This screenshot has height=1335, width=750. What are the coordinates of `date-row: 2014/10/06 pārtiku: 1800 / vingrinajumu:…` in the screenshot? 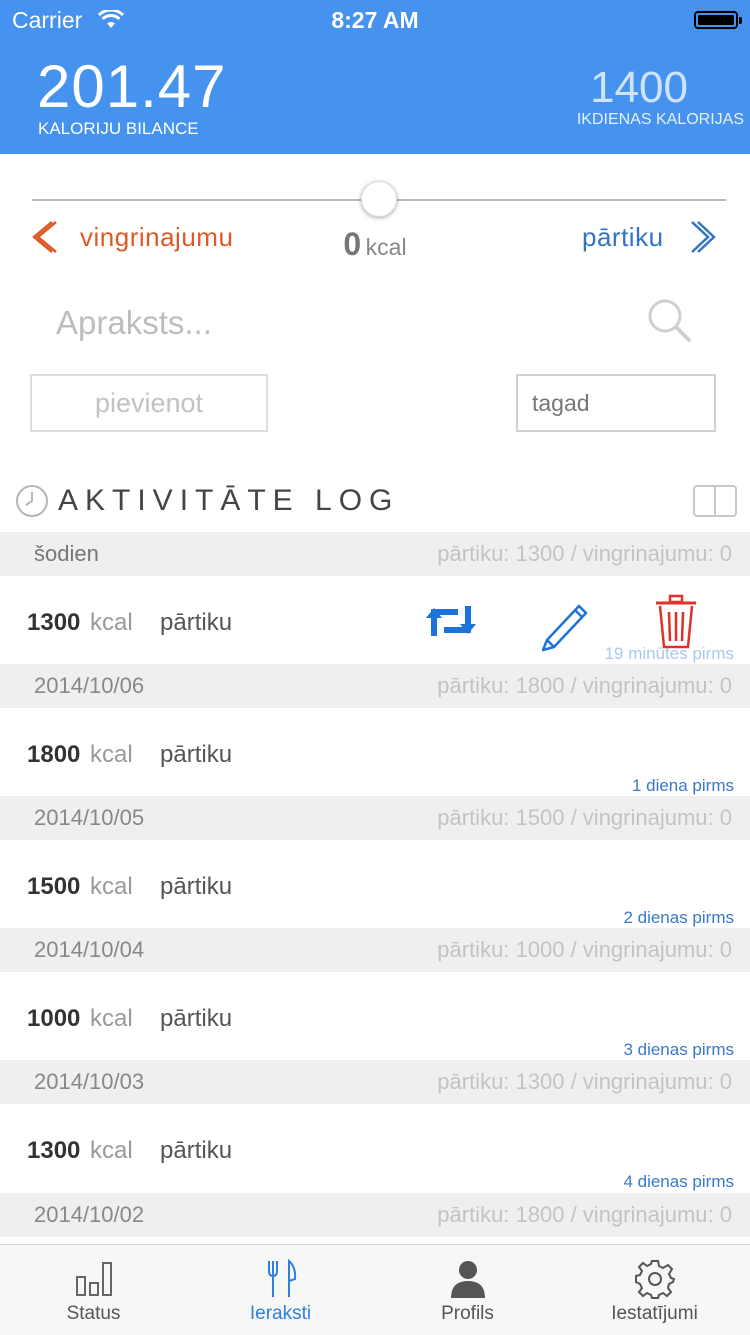 It's located at (375, 686).